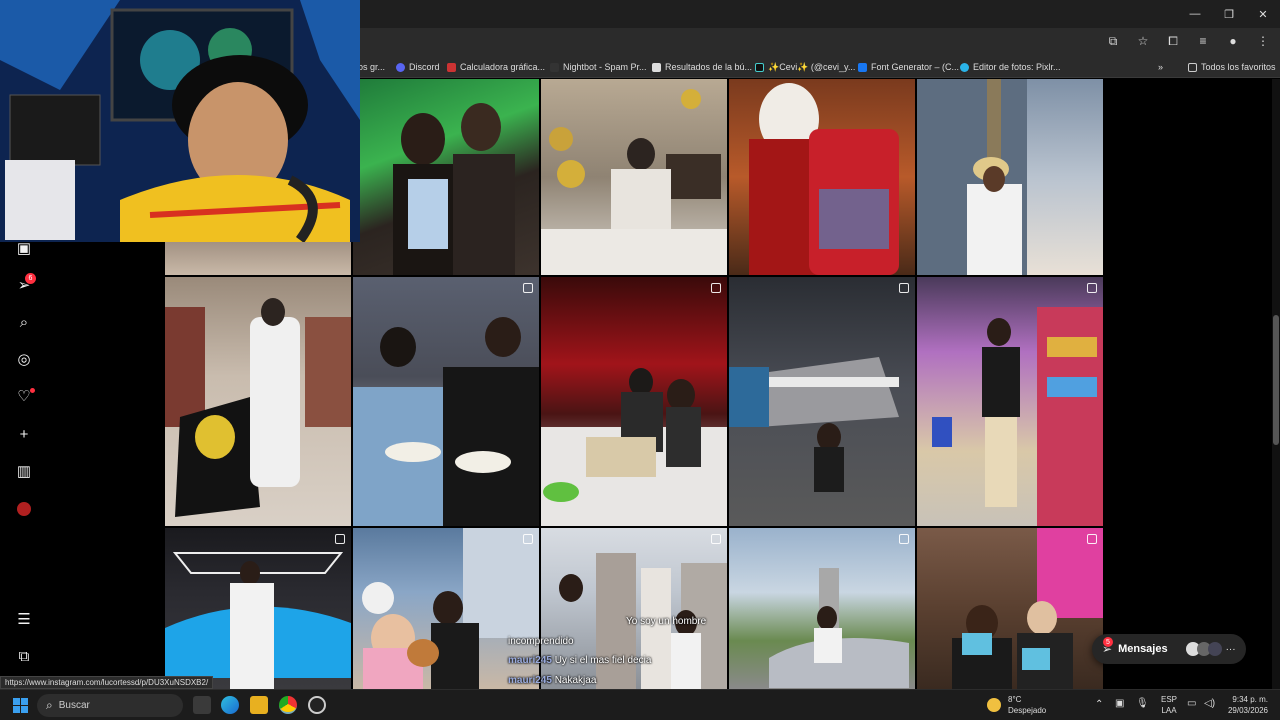 This screenshot has width=1280, height=720. I want to click on dashboard-icon: ▥, so click(24, 471).